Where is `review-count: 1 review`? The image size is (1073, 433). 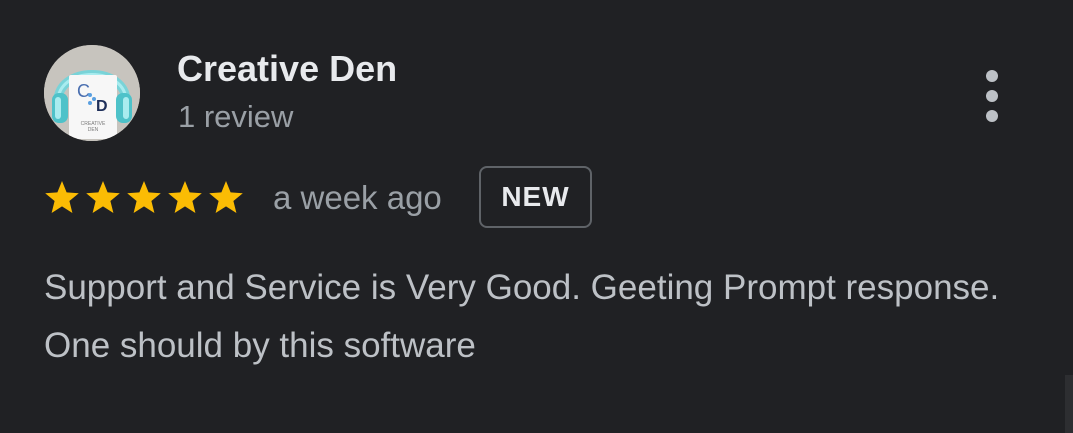 review-count: 1 review is located at coordinates (236, 116).